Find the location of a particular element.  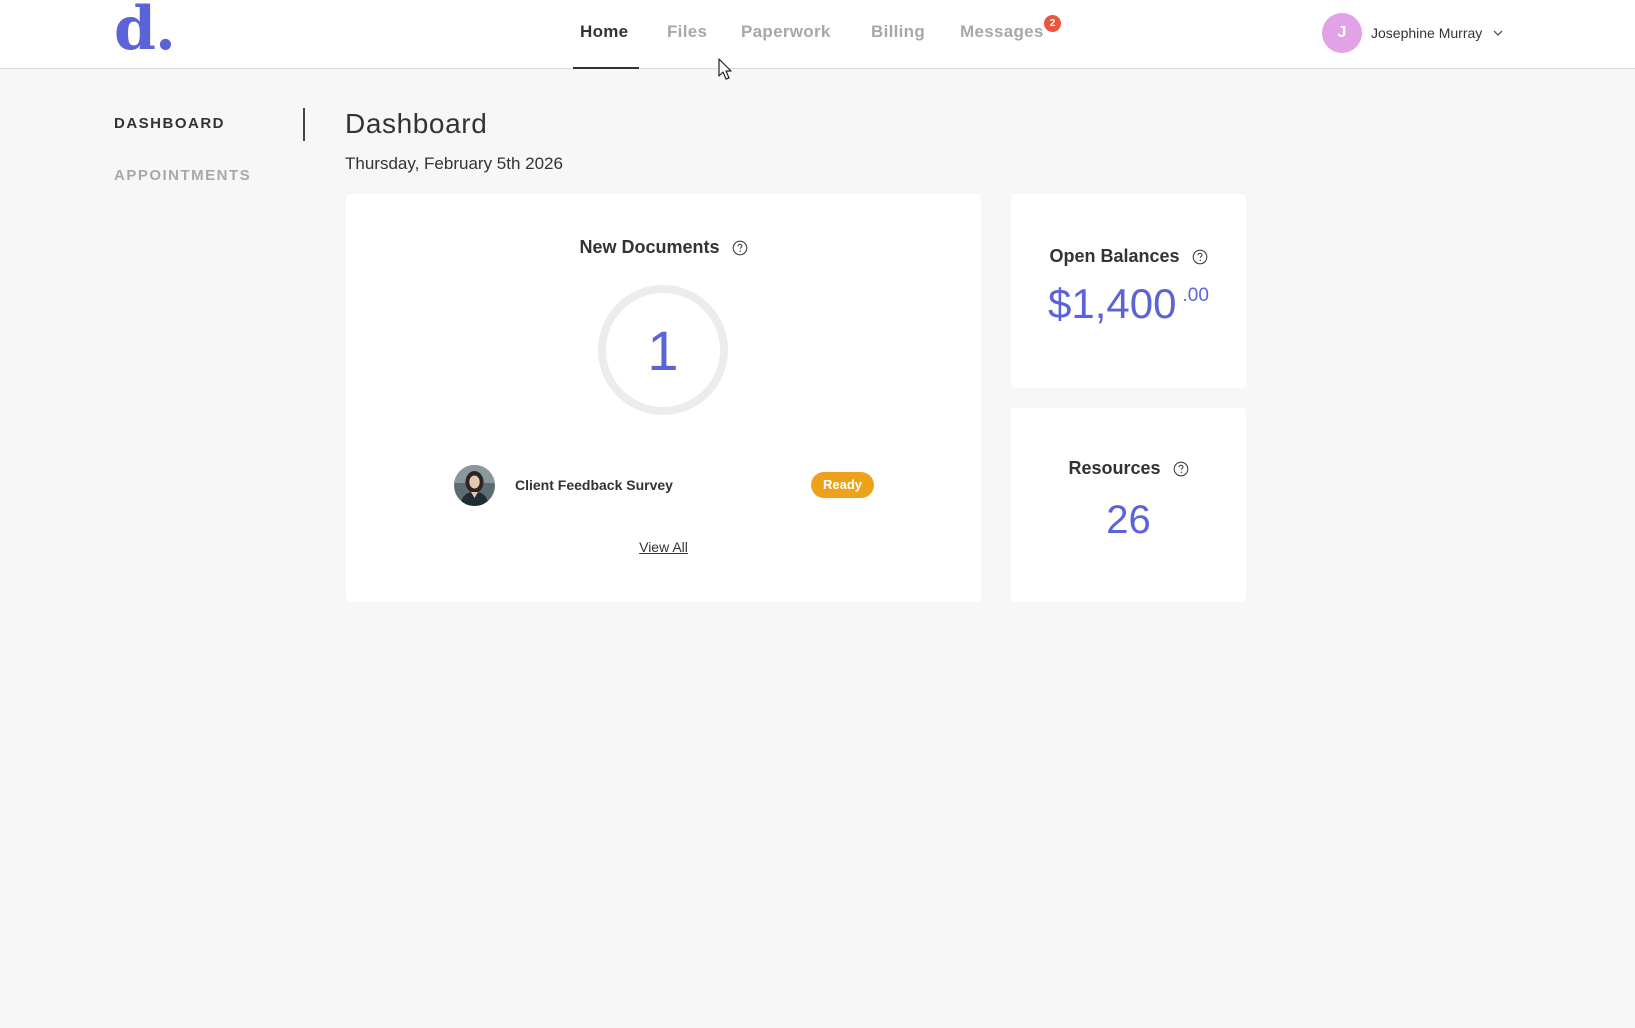

new-documents-title: New Documents is located at coordinates (649, 247).